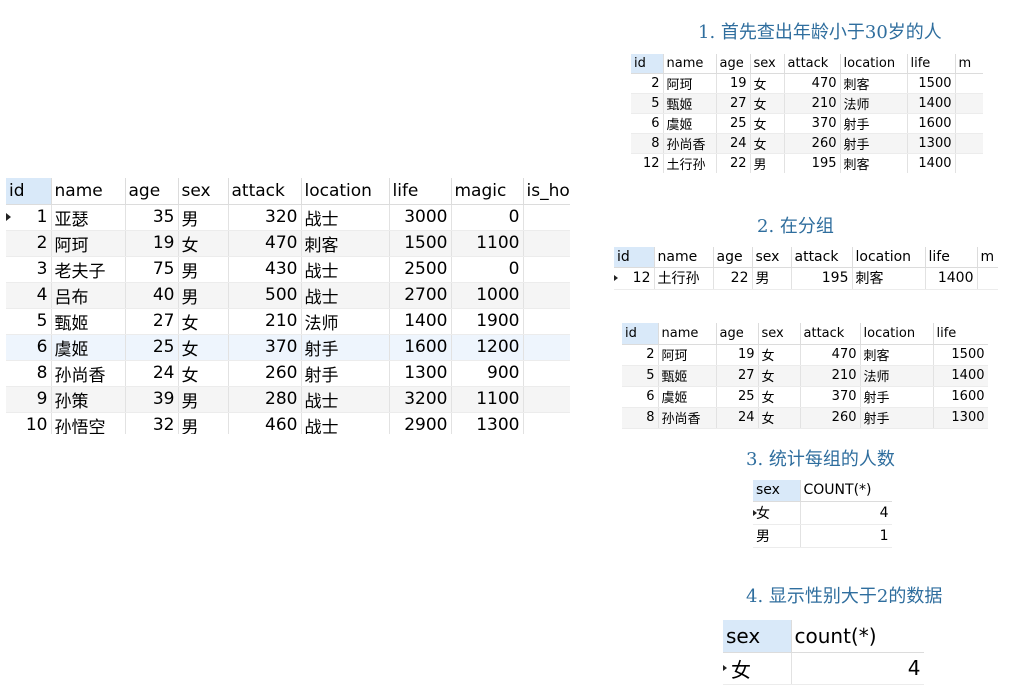  I want to click on table-row: 1 亚瑟 35 男 320 战士 3000 0, so click(288, 217).